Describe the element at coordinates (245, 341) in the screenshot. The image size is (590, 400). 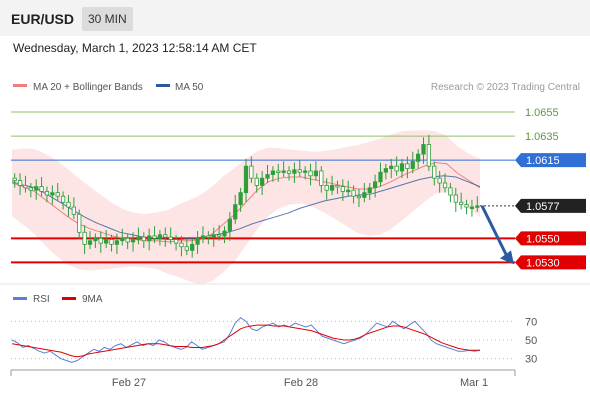
I see `rsi-ma-line` at that location.